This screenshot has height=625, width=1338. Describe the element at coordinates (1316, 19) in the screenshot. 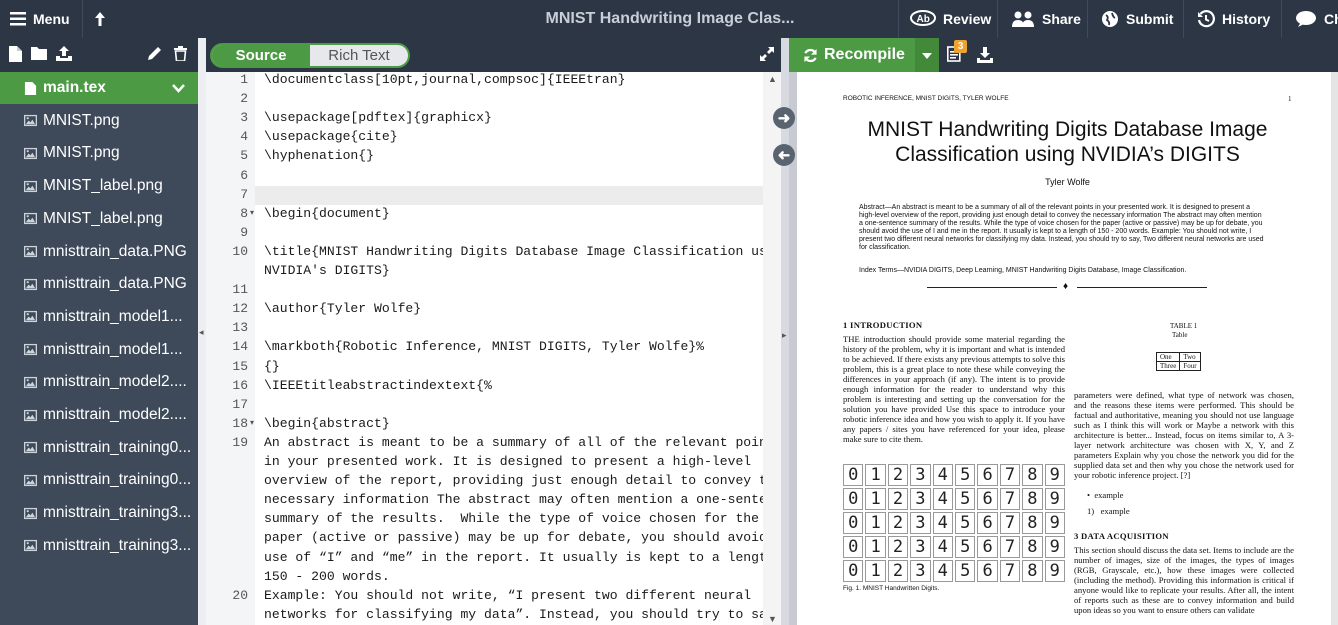

I see `chat-button: Ch` at that location.